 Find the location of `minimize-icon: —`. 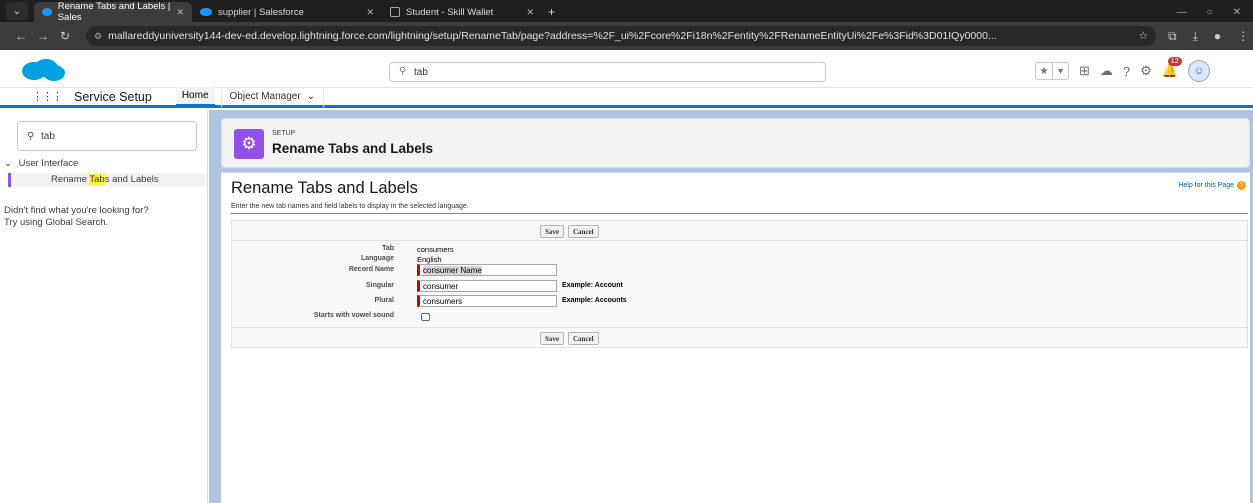

minimize-icon: — is located at coordinates (1182, 12).